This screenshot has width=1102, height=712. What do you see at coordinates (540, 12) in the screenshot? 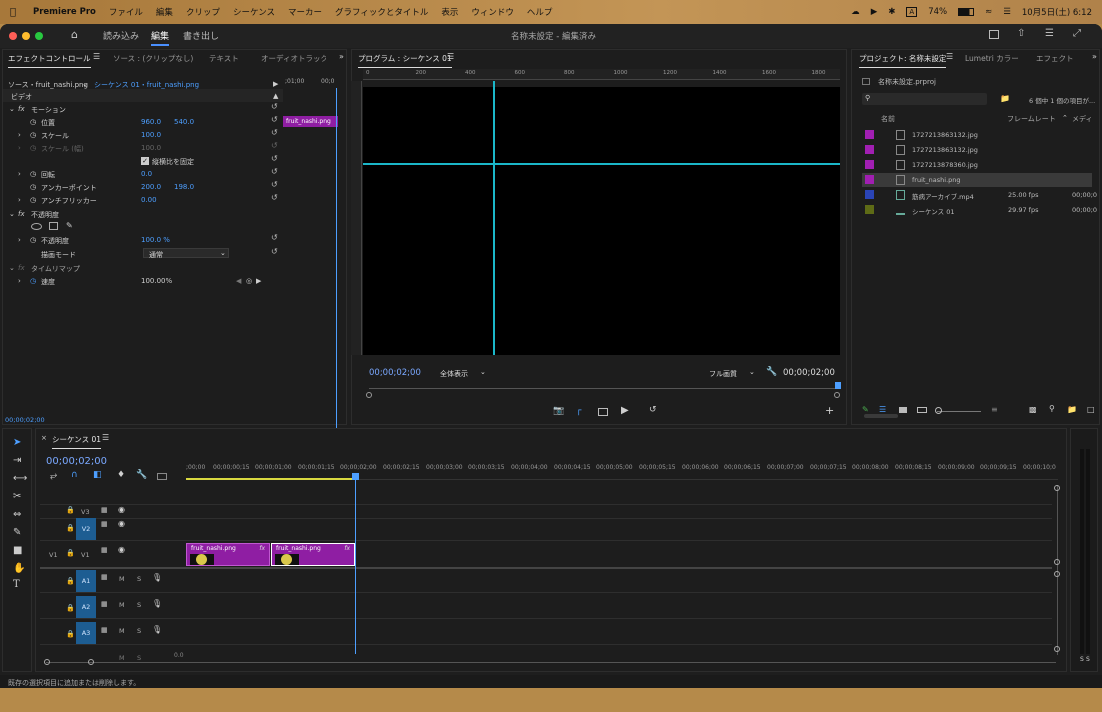
I see `menu-help: ヘルプ` at bounding box center [540, 12].